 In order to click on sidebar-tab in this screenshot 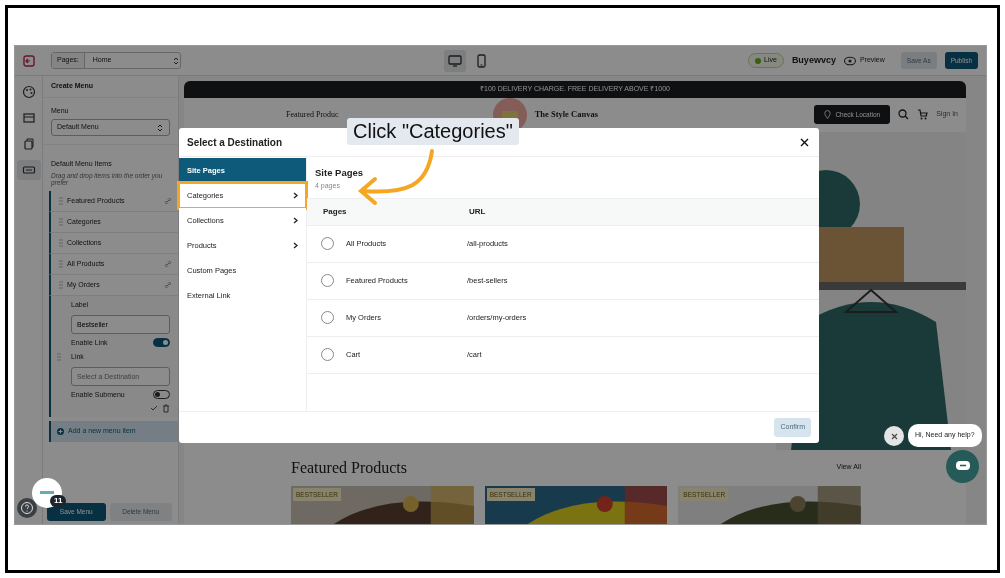, I will do `click(28, 170)`.